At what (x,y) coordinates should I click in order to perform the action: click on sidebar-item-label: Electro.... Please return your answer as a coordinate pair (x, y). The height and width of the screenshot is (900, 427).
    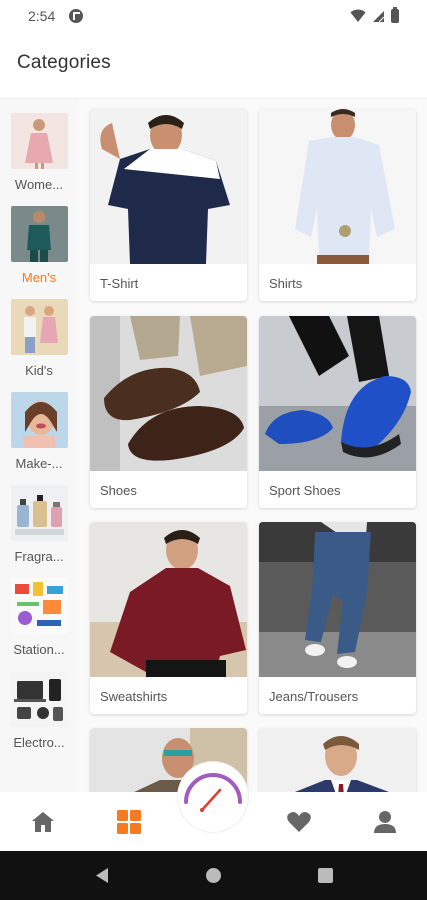
    Looking at the image, I should click on (39, 742).